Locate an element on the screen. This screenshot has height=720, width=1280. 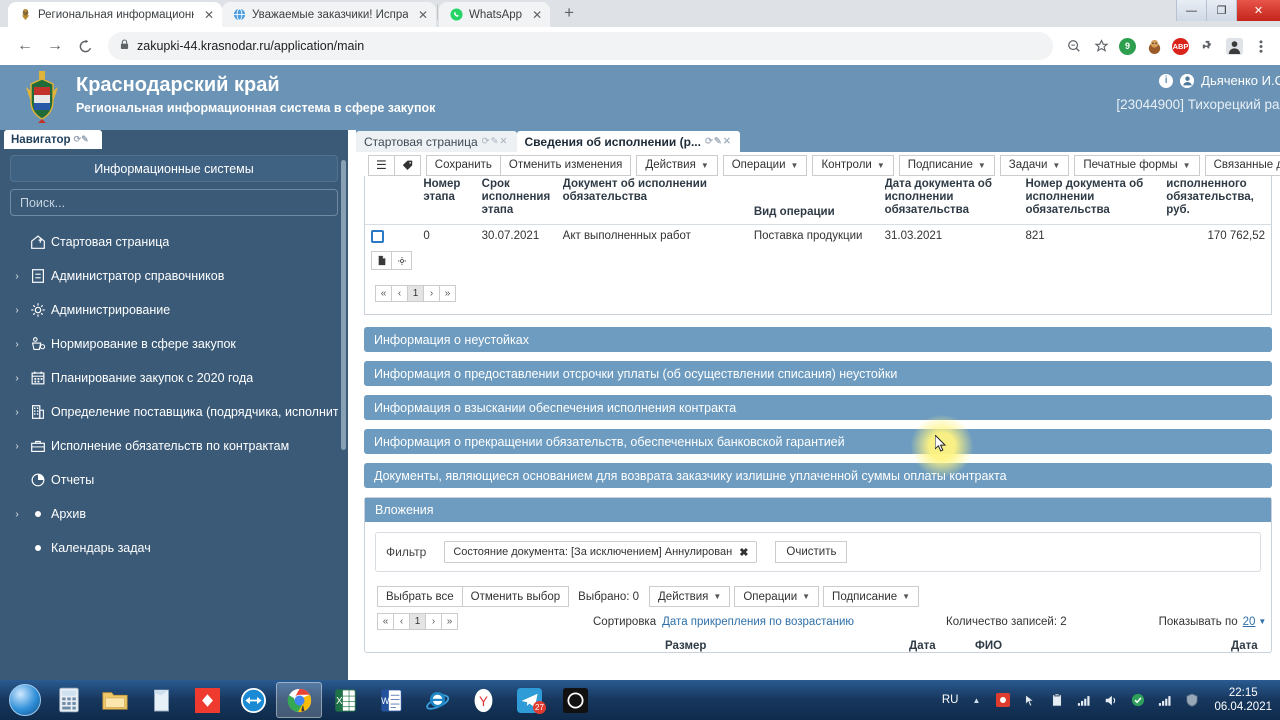
taskbar-recorder is located at coordinates (575, 700).